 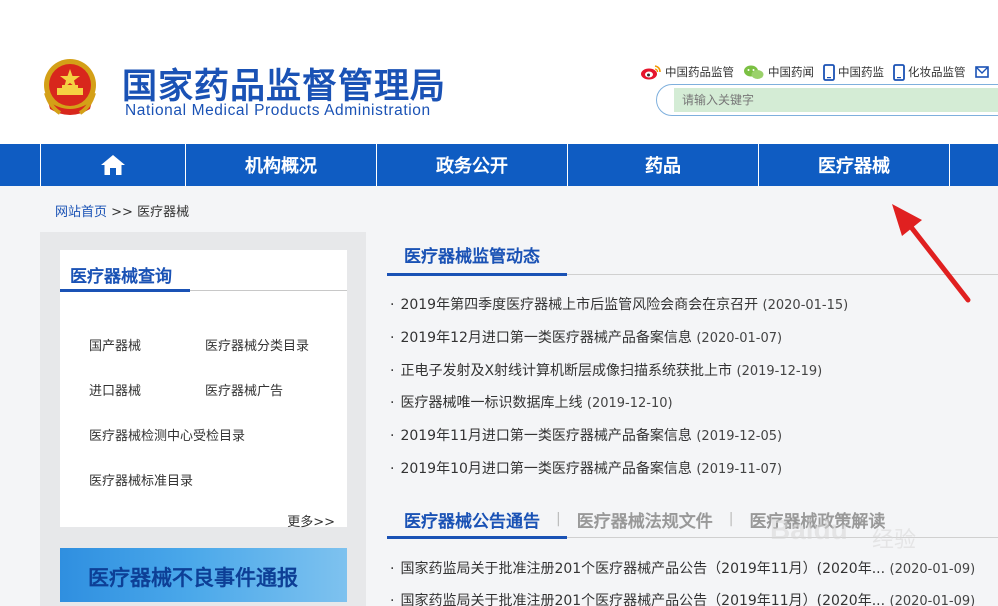 I want to click on top-link-label: 中国药闻, so click(x=791, y=72).